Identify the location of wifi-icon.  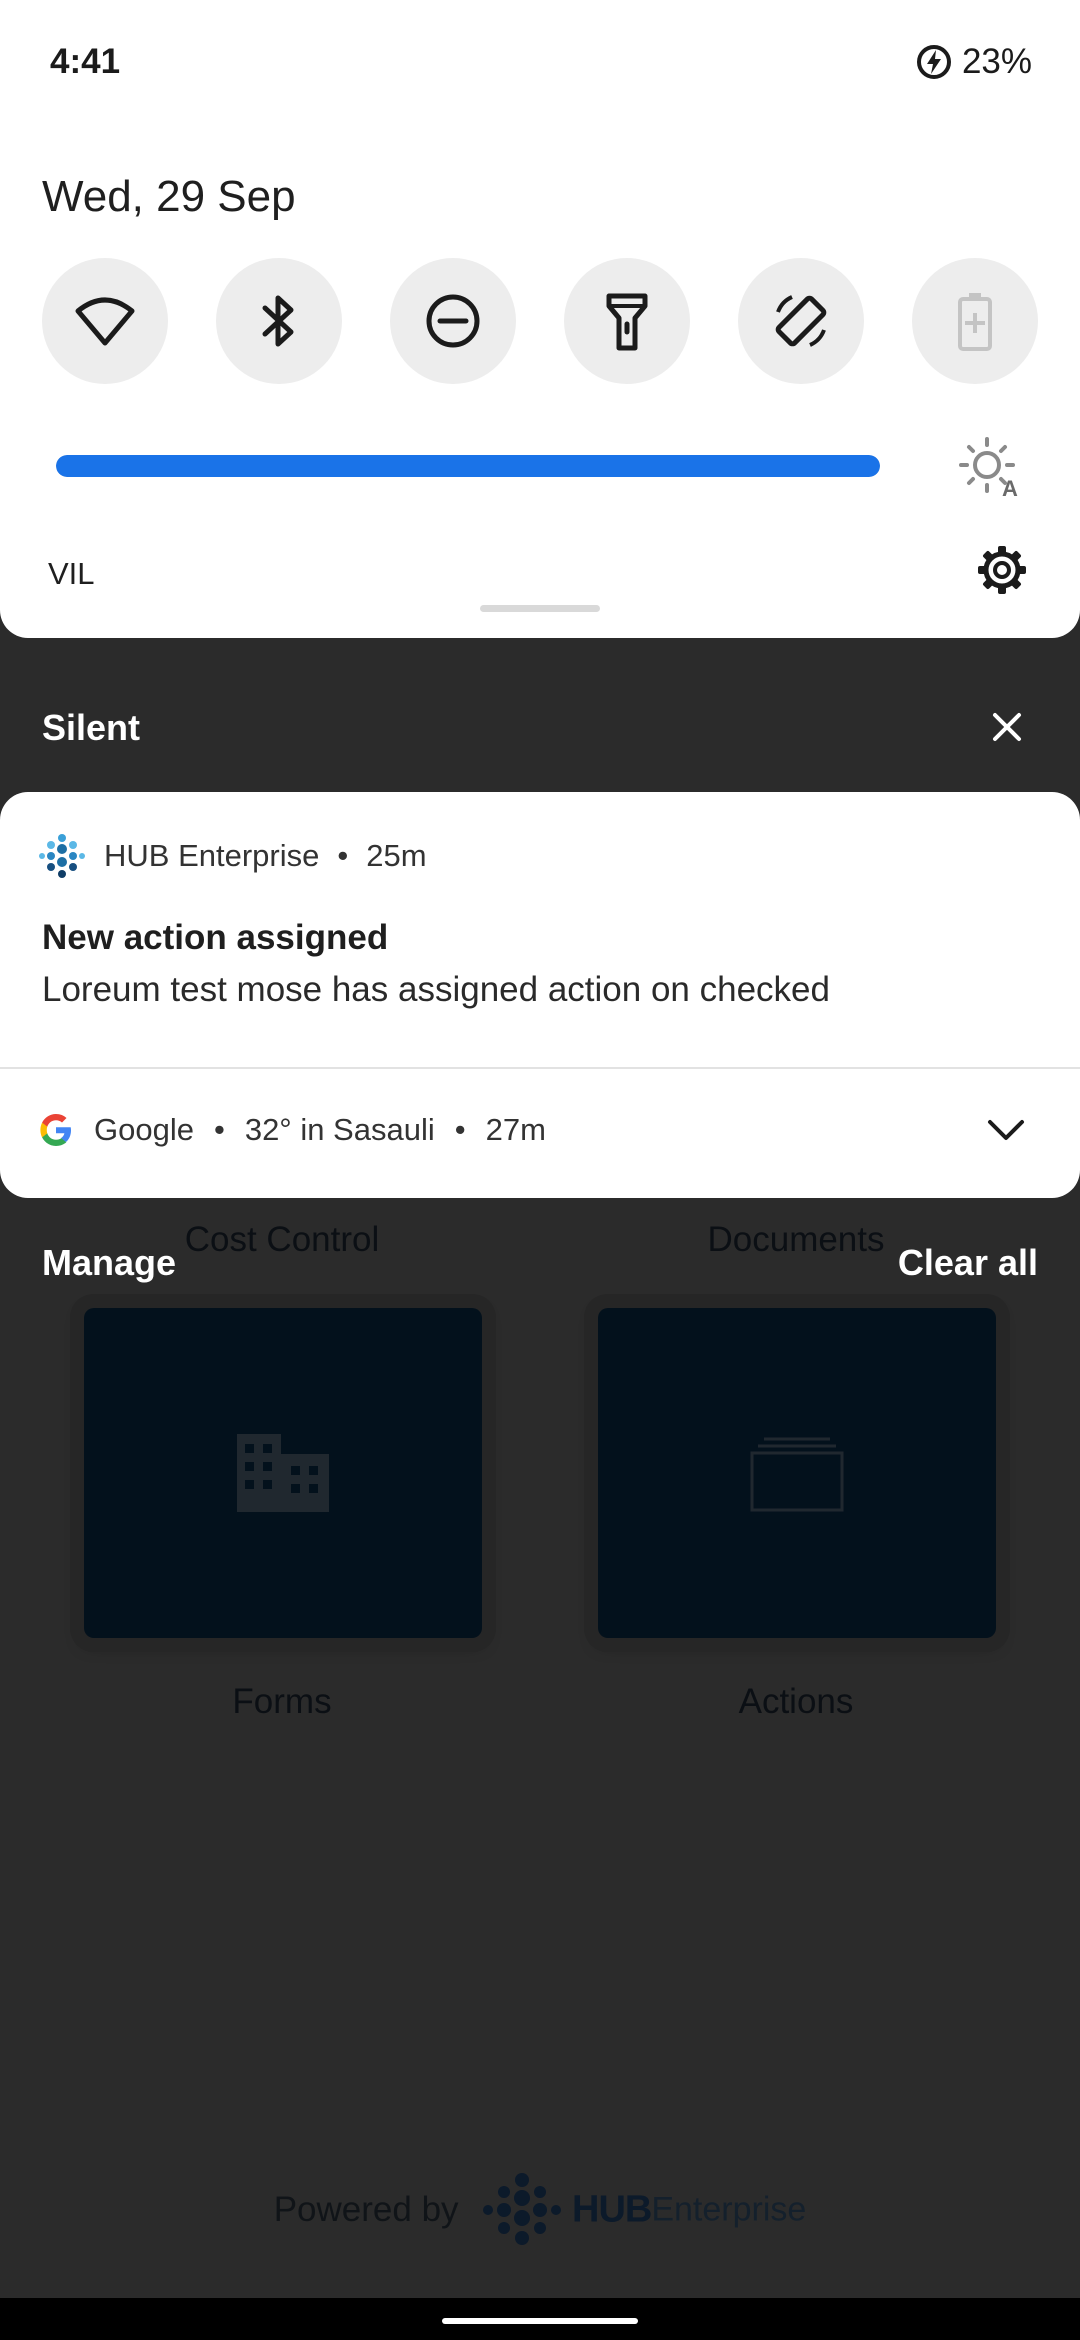
(105, 321).